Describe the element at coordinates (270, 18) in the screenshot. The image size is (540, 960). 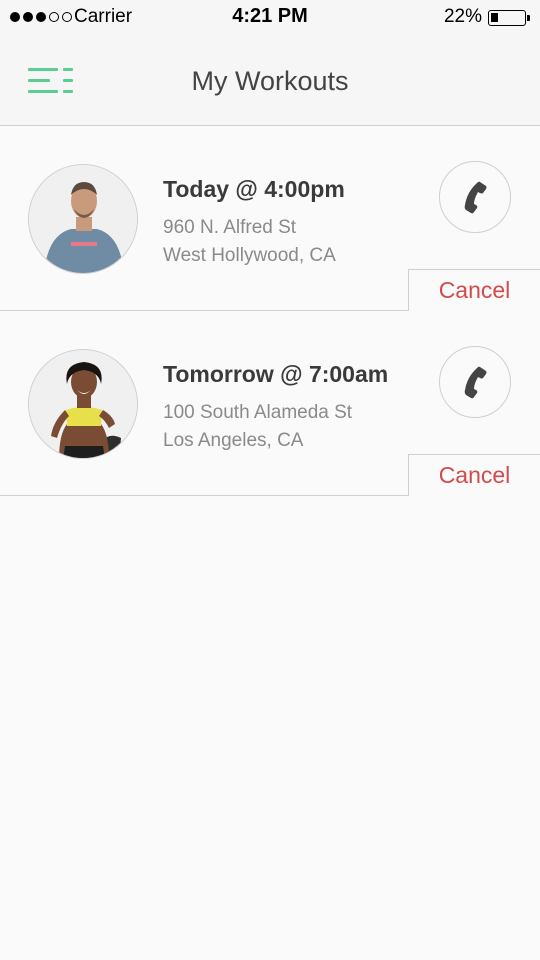
I see `status-bar: Carrier 4:21 PM 22%` at that location.